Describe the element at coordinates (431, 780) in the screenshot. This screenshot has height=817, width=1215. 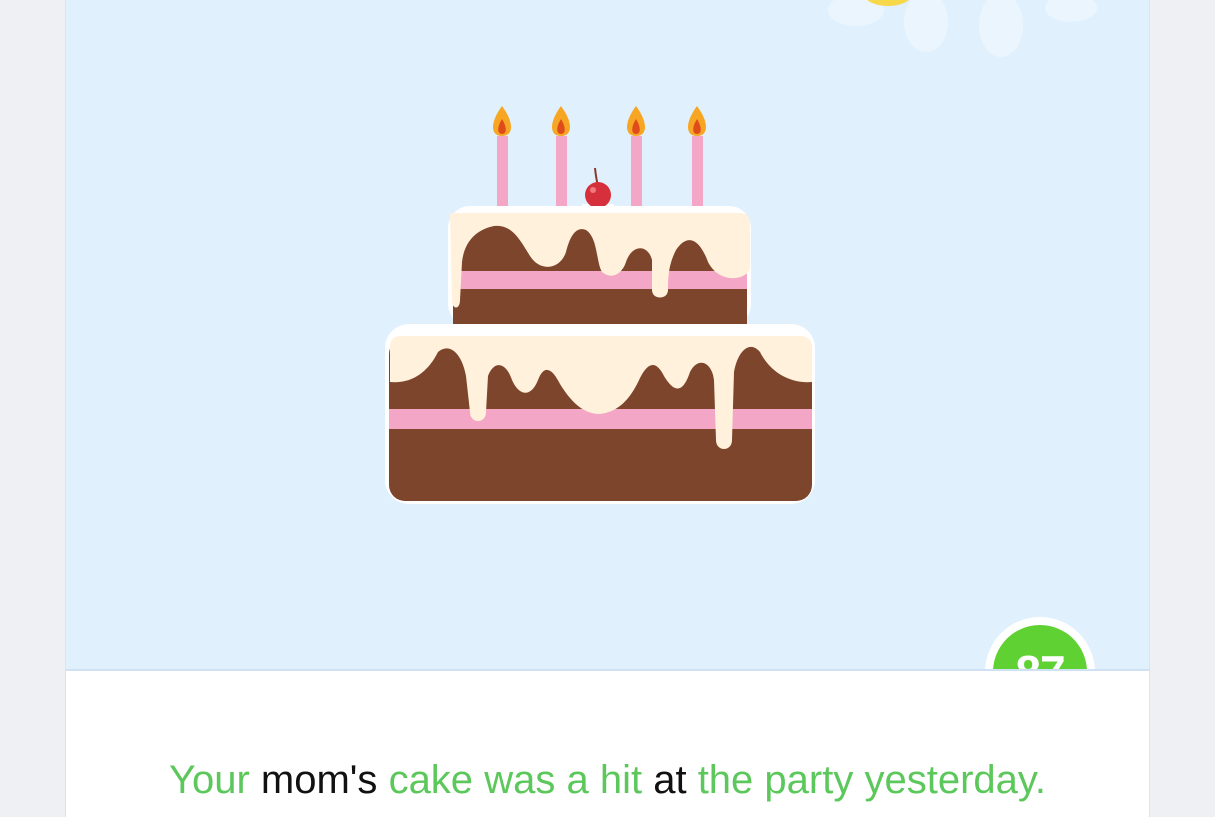
I see `word-cake: cake` at that location.